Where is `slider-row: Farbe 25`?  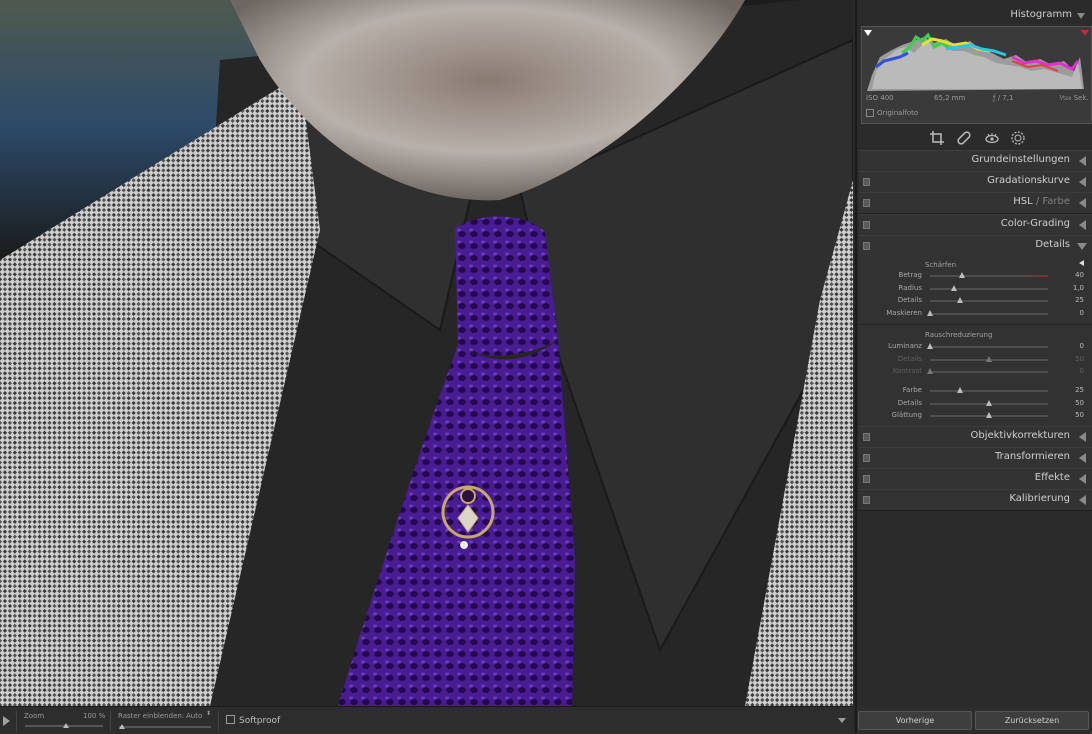 slider-row: Farbe 25 is located at coordinates (976, 391).